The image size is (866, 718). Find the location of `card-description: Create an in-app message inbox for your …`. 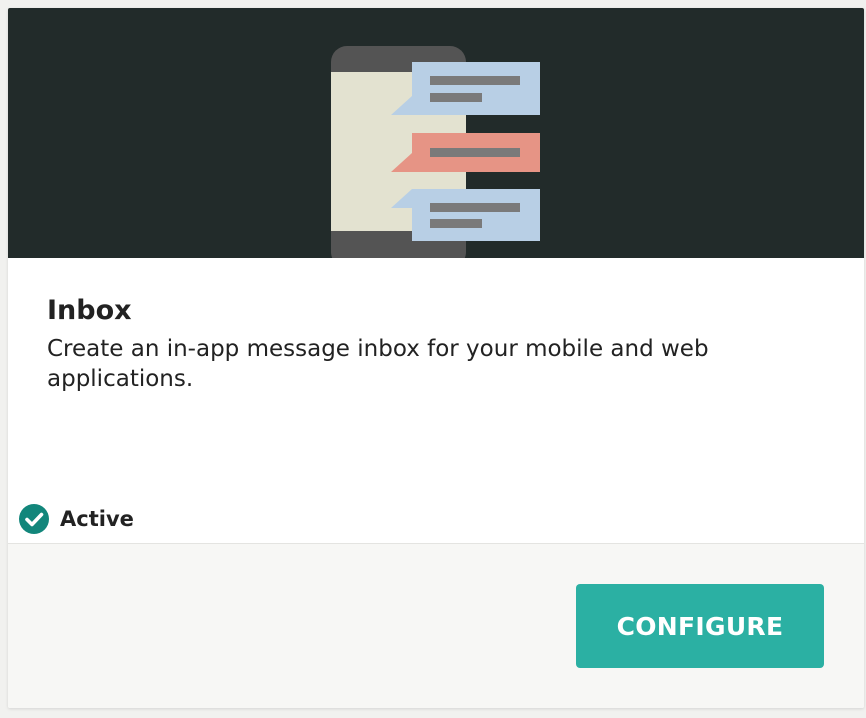

card-description: Create an in-app message inbox for your … is located at coordinates (378, 364).